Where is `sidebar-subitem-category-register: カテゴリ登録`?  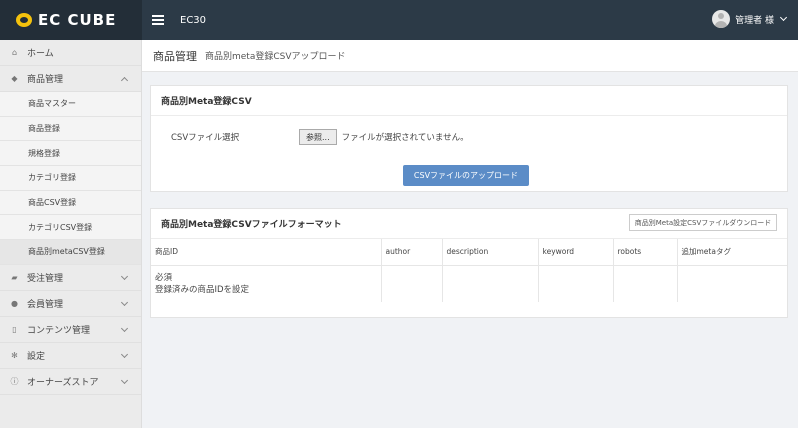 sidebar-subitem-category-register: カテゴリ登録 is located at coordinates (70, 178).